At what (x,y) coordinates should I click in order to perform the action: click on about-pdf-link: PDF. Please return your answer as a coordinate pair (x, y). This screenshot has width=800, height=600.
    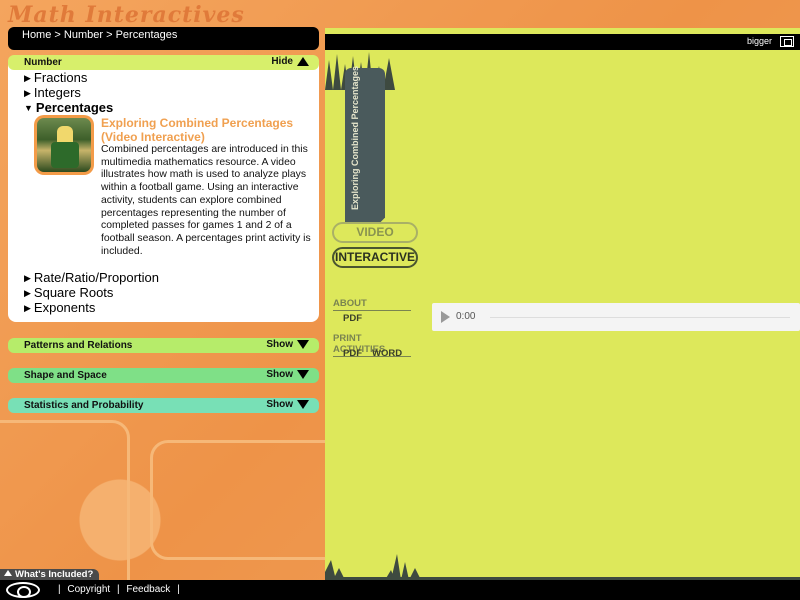
    Looking at the image, I should click on (352, 318).